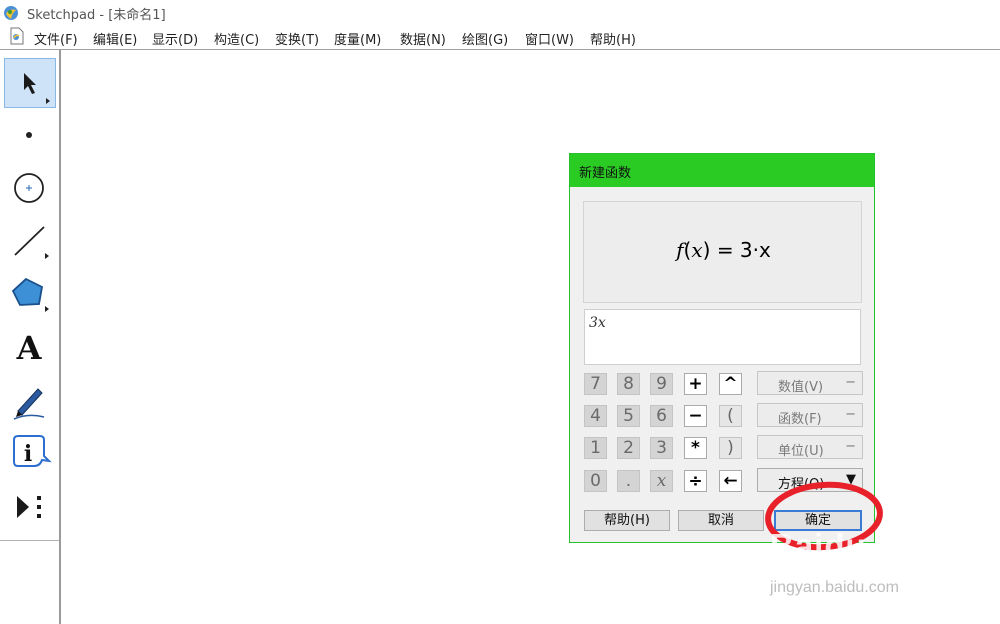  What do you see at coordinates (721, 520) in the screenshot?
I see `cancel-button: 取消` at bounding box center [721, 520].